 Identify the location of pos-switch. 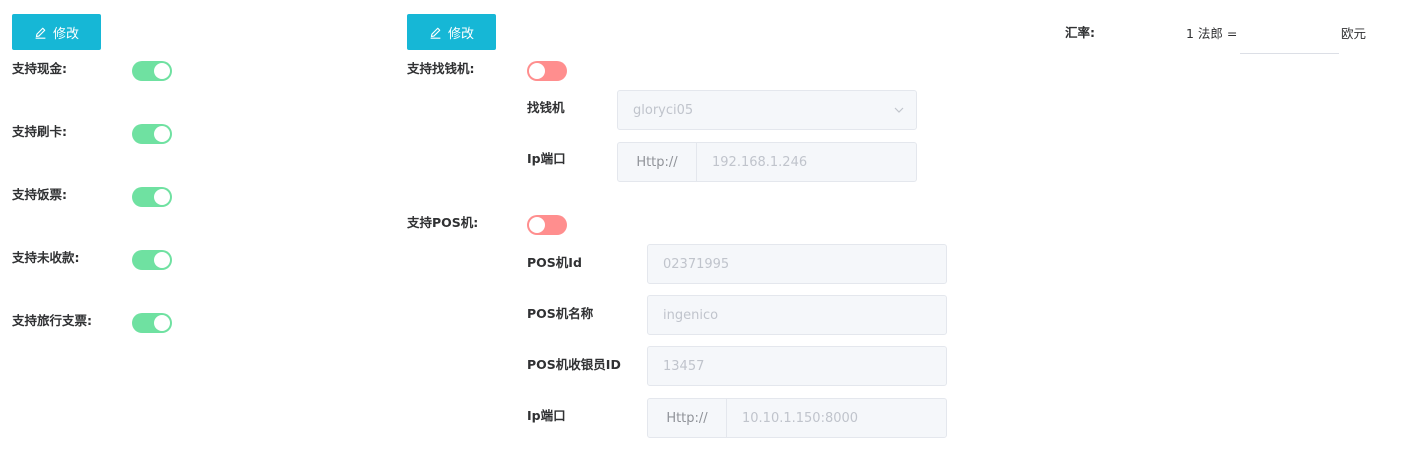
(547, 225).